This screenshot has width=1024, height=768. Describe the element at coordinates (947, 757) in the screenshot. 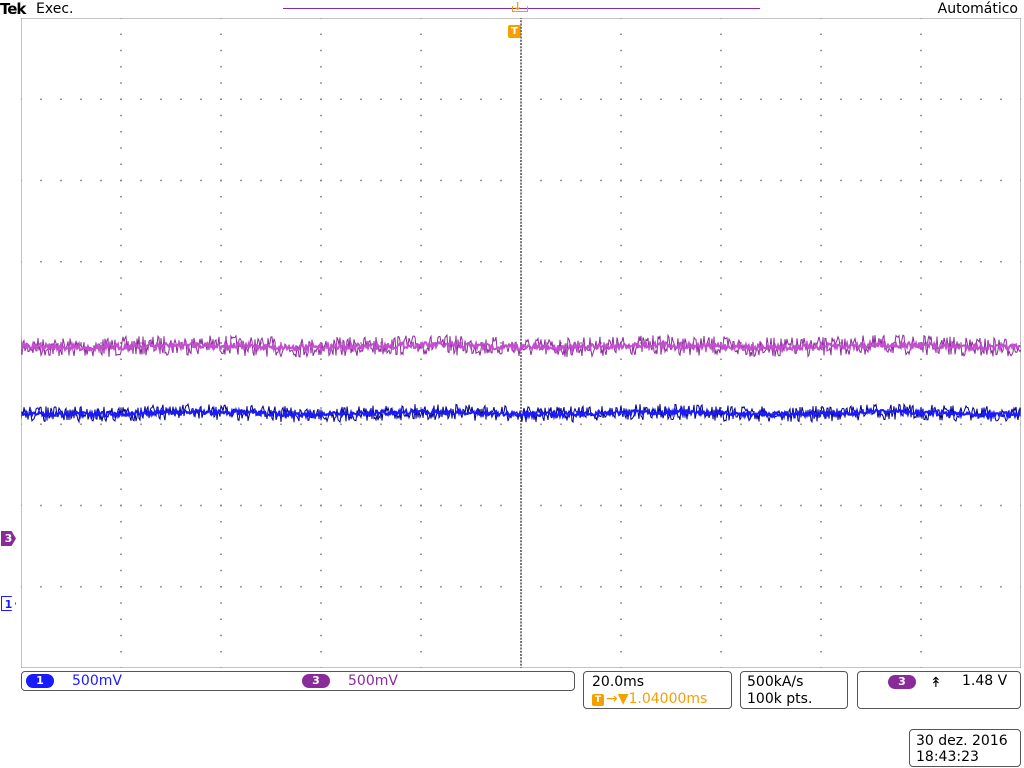

I see `time: 18:43:23` at that location.